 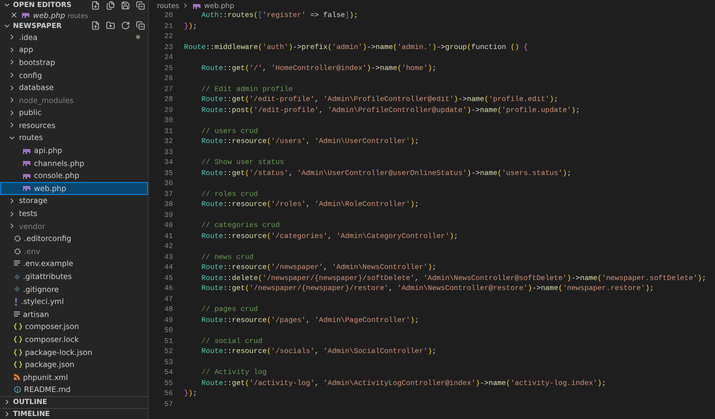 What do you see at coordinates (186, 5) in the screenshot?
I see `chevron-right-icon` at bounding box center [186, 5].